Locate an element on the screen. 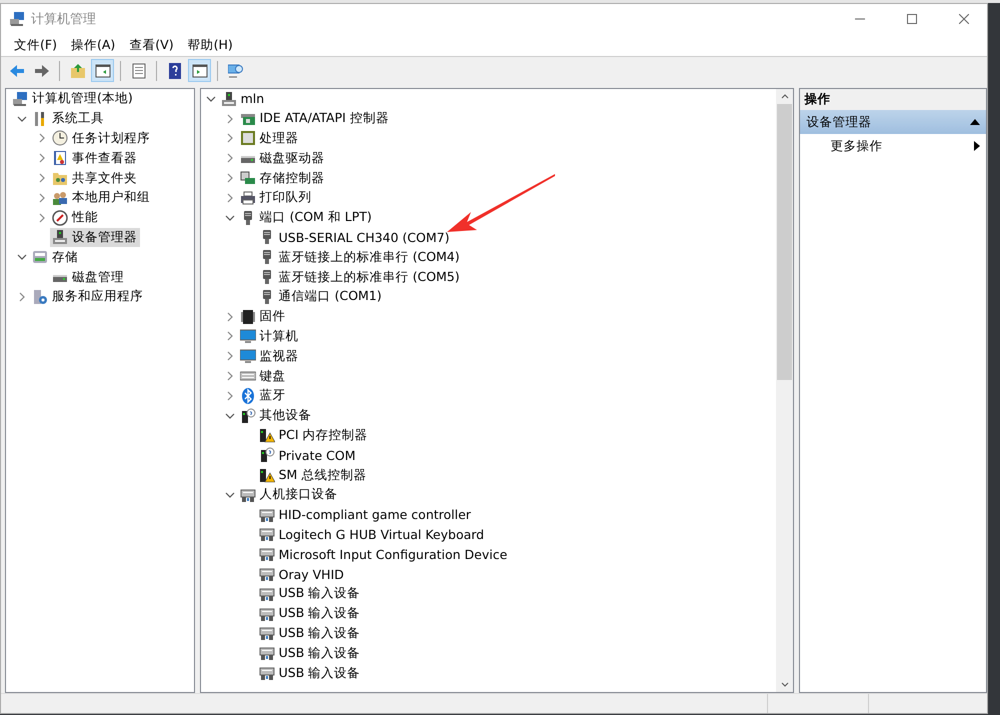 Image resolution: width=1000 pixels, height=715 pixels. tree-item: 蓝牙链接上的标准串行 (COM4) is located at coordinates (359, 257).